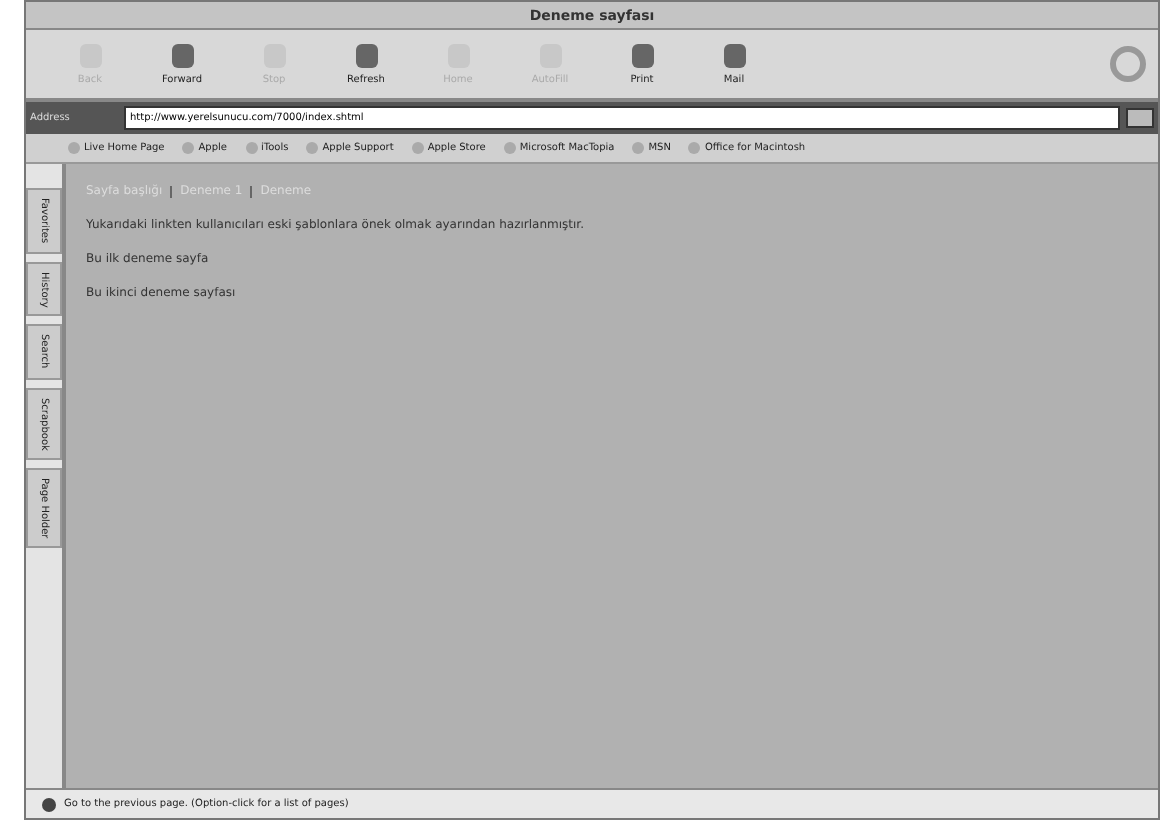  What do you see at coordinates (1140, 118) in the screenshot?
I see `go-button` at bounding box center [1140, 118].